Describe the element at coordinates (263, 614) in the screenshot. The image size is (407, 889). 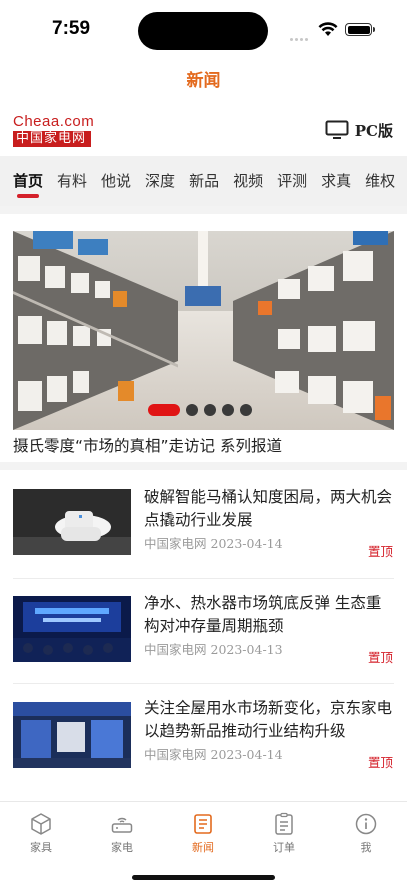
I see `news-title: 净水、热水器市场筑底反弹 生态重构对冲存量周期瓶颈` at that location.